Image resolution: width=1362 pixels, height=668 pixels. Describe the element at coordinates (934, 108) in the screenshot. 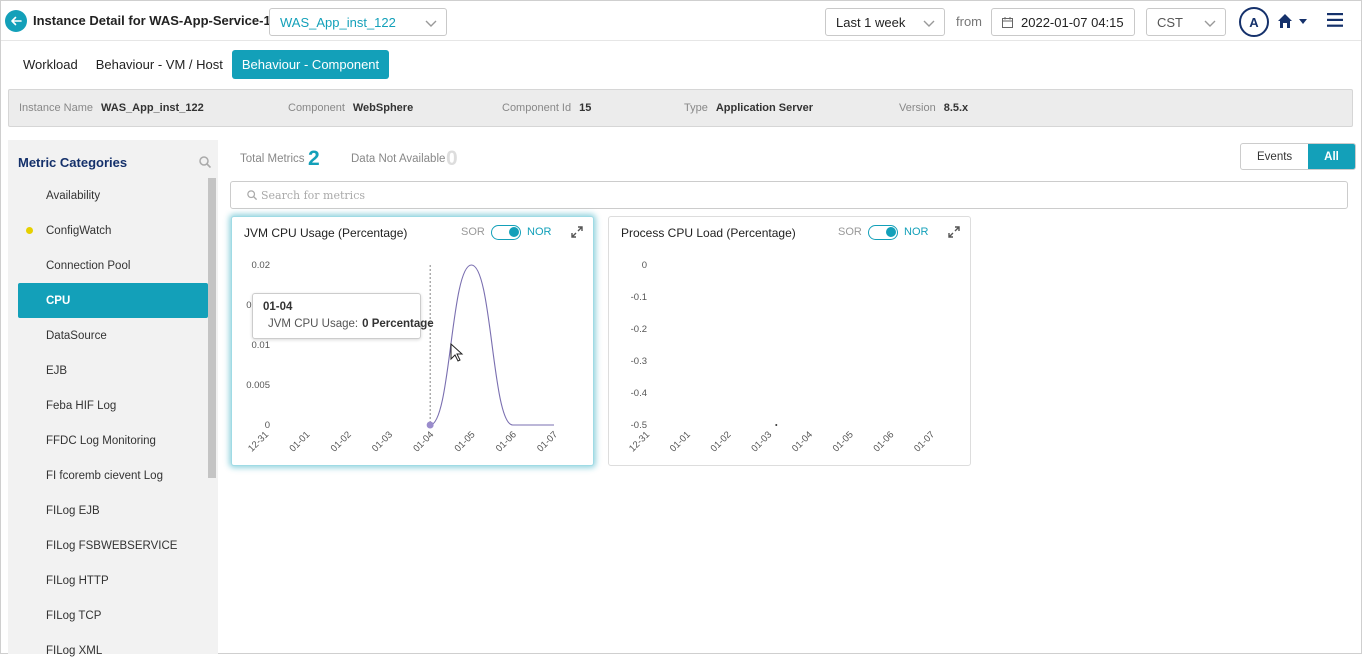

I see `info-version: Version 8.5.x` at that location.